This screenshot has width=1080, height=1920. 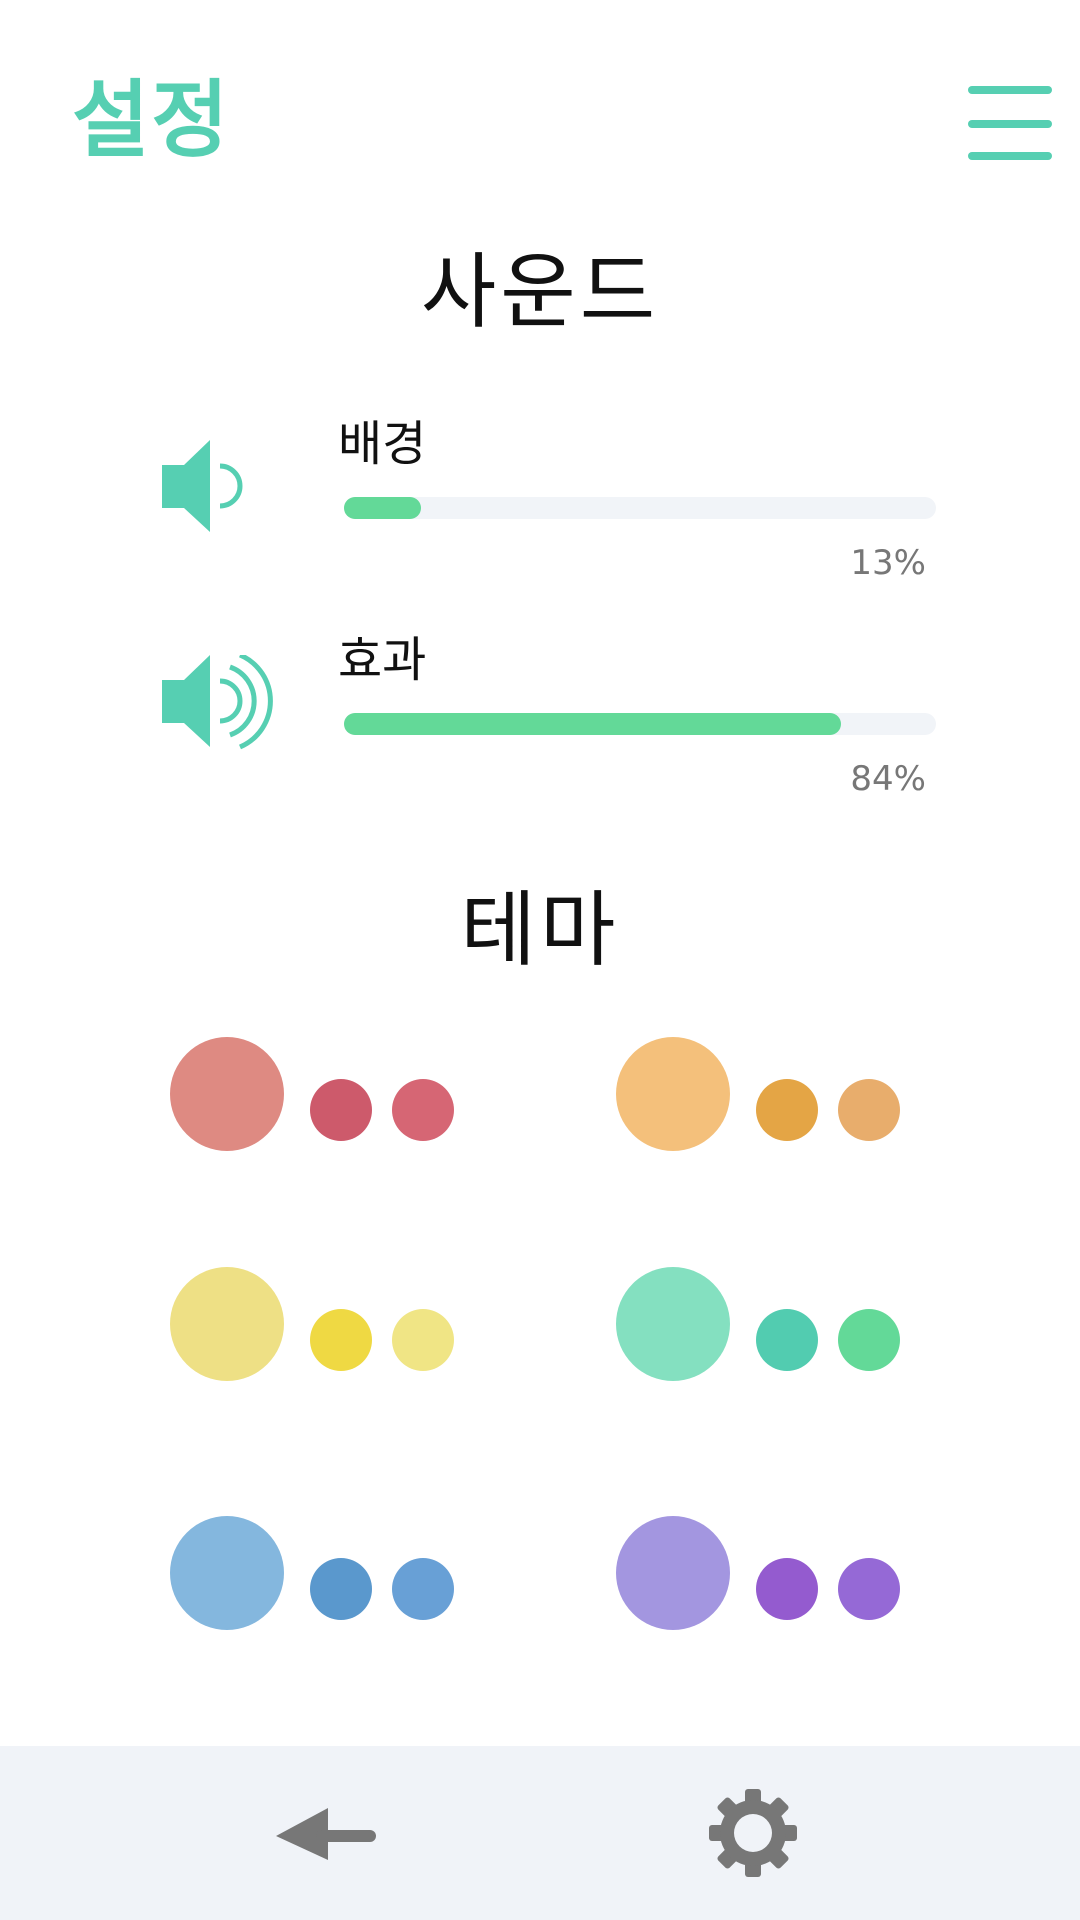 What do you see at coordinates (888, 779) in the screenshot?
I see `effects-volume-value: 84%` at bounding box center [888, 779].